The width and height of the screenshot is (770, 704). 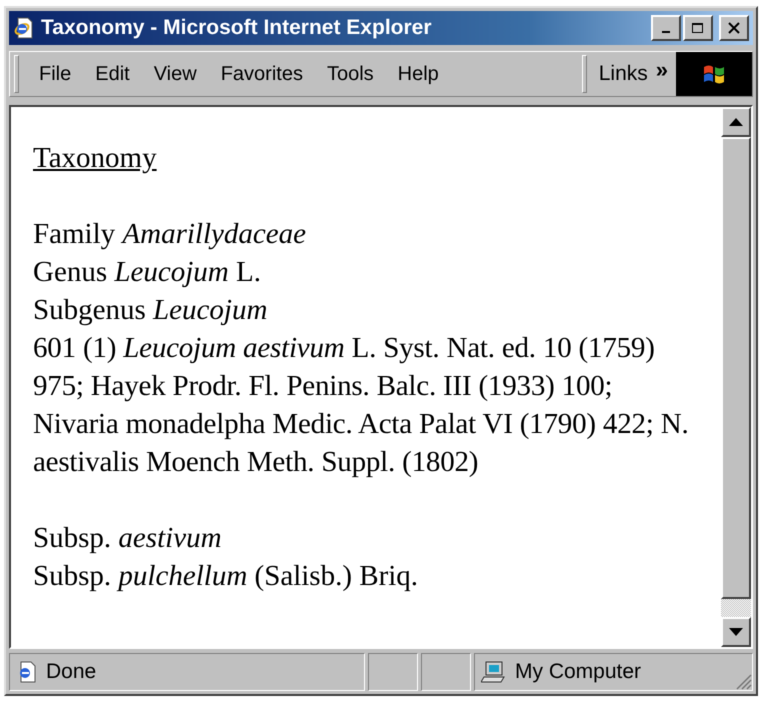 I want to click on zone-text: My Computer, so click(x=578, y=672).